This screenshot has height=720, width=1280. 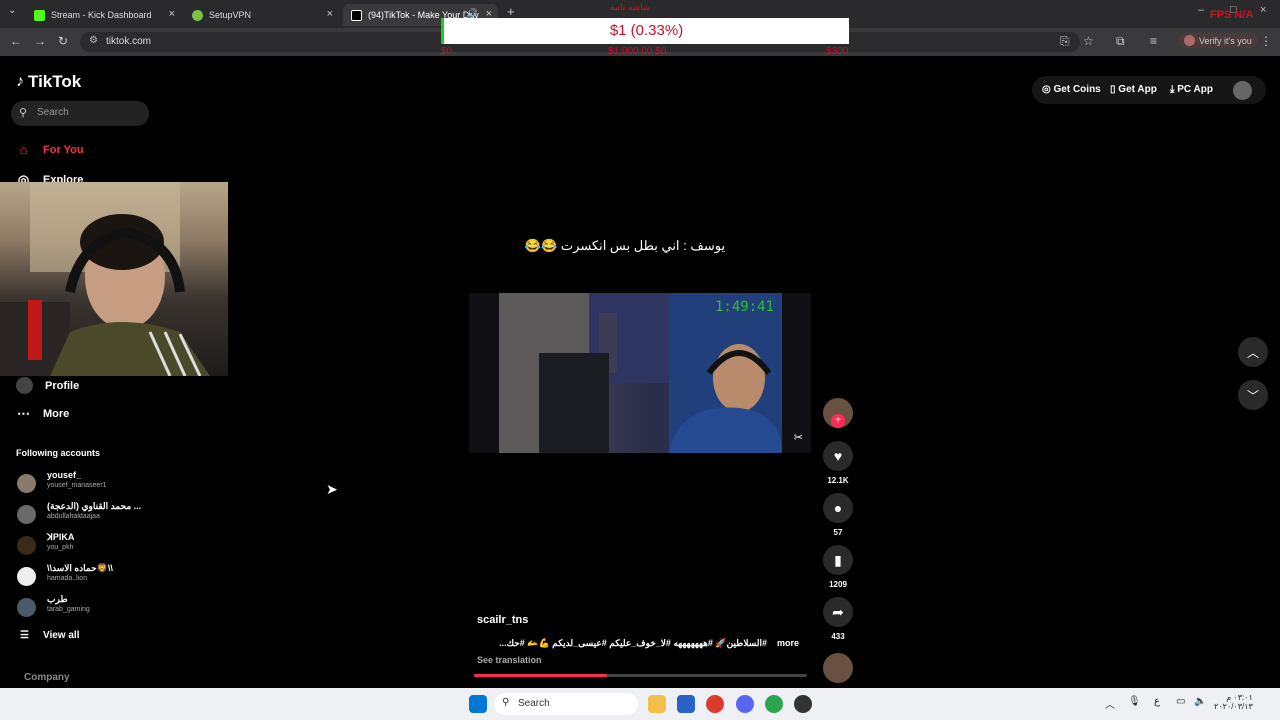 I want to click on following-account: ꓘPIKA you_pkh, so click(x=87, y=545).